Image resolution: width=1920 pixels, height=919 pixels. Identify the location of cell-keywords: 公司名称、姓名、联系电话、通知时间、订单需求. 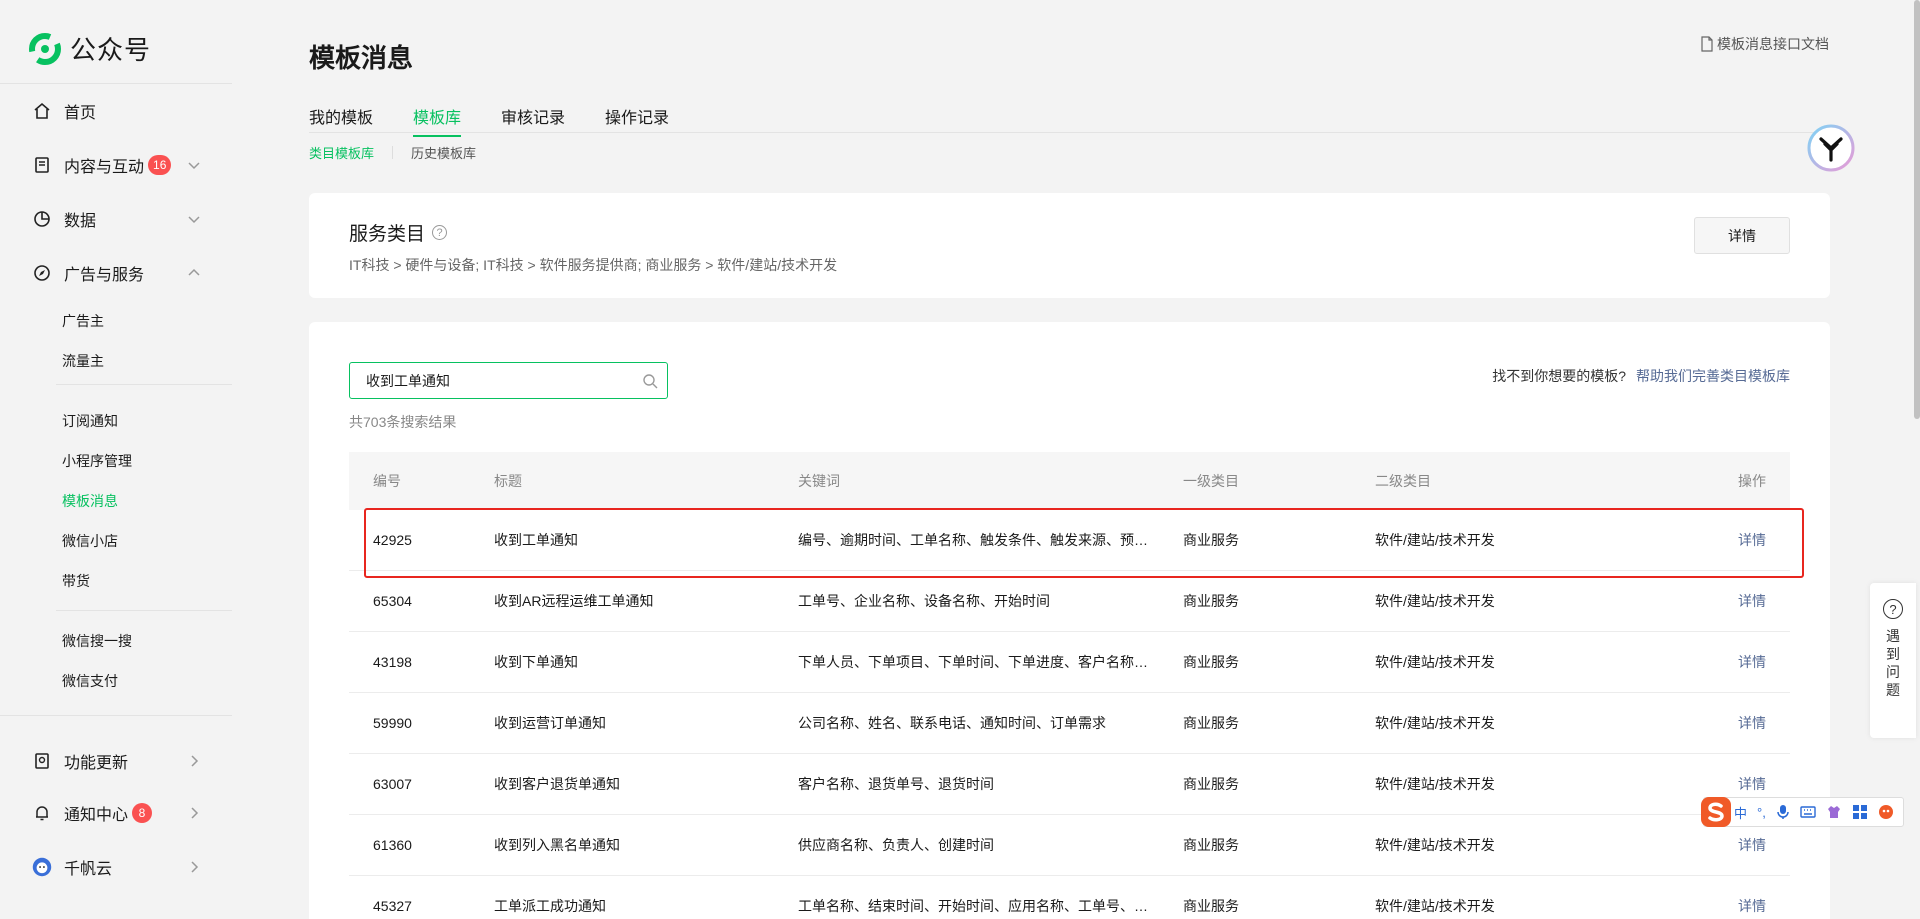
(952, 723).